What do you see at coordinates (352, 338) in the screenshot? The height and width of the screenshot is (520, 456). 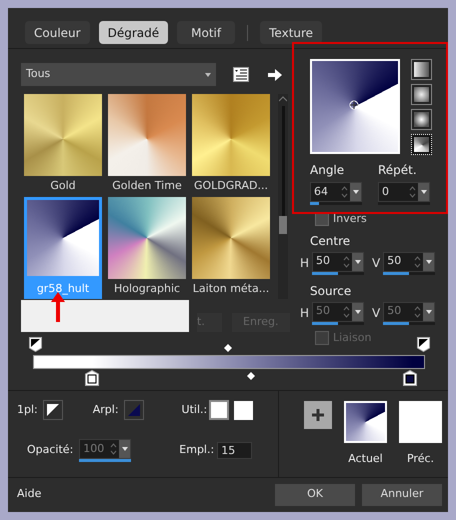 I see `checkbox-label: Liaison` at bounding box center [352, 338].